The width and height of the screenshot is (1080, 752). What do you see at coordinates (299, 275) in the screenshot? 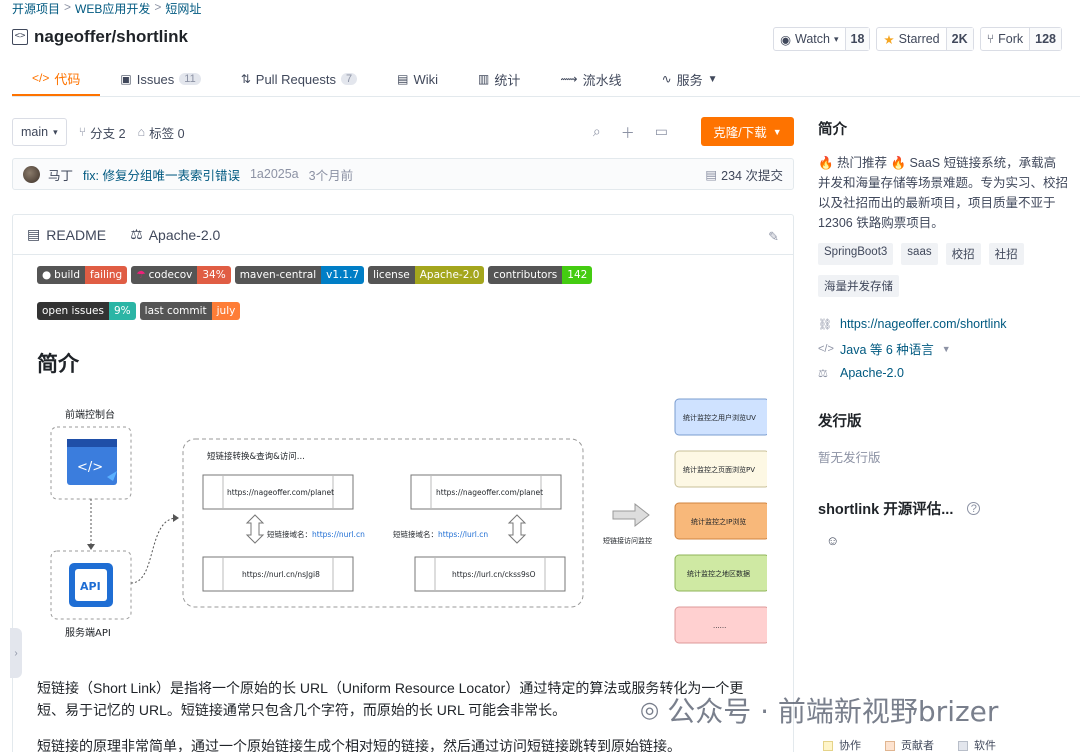
I see `badge-maven: maven-central v1.1.7` at bounding box center [299, 275].